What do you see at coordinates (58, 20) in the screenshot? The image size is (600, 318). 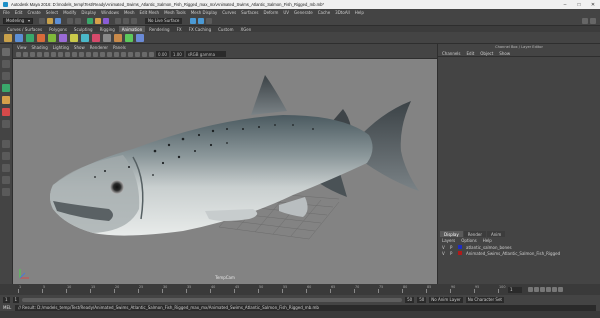 I see `save-scene-icon` at bounding box center [58, 20].